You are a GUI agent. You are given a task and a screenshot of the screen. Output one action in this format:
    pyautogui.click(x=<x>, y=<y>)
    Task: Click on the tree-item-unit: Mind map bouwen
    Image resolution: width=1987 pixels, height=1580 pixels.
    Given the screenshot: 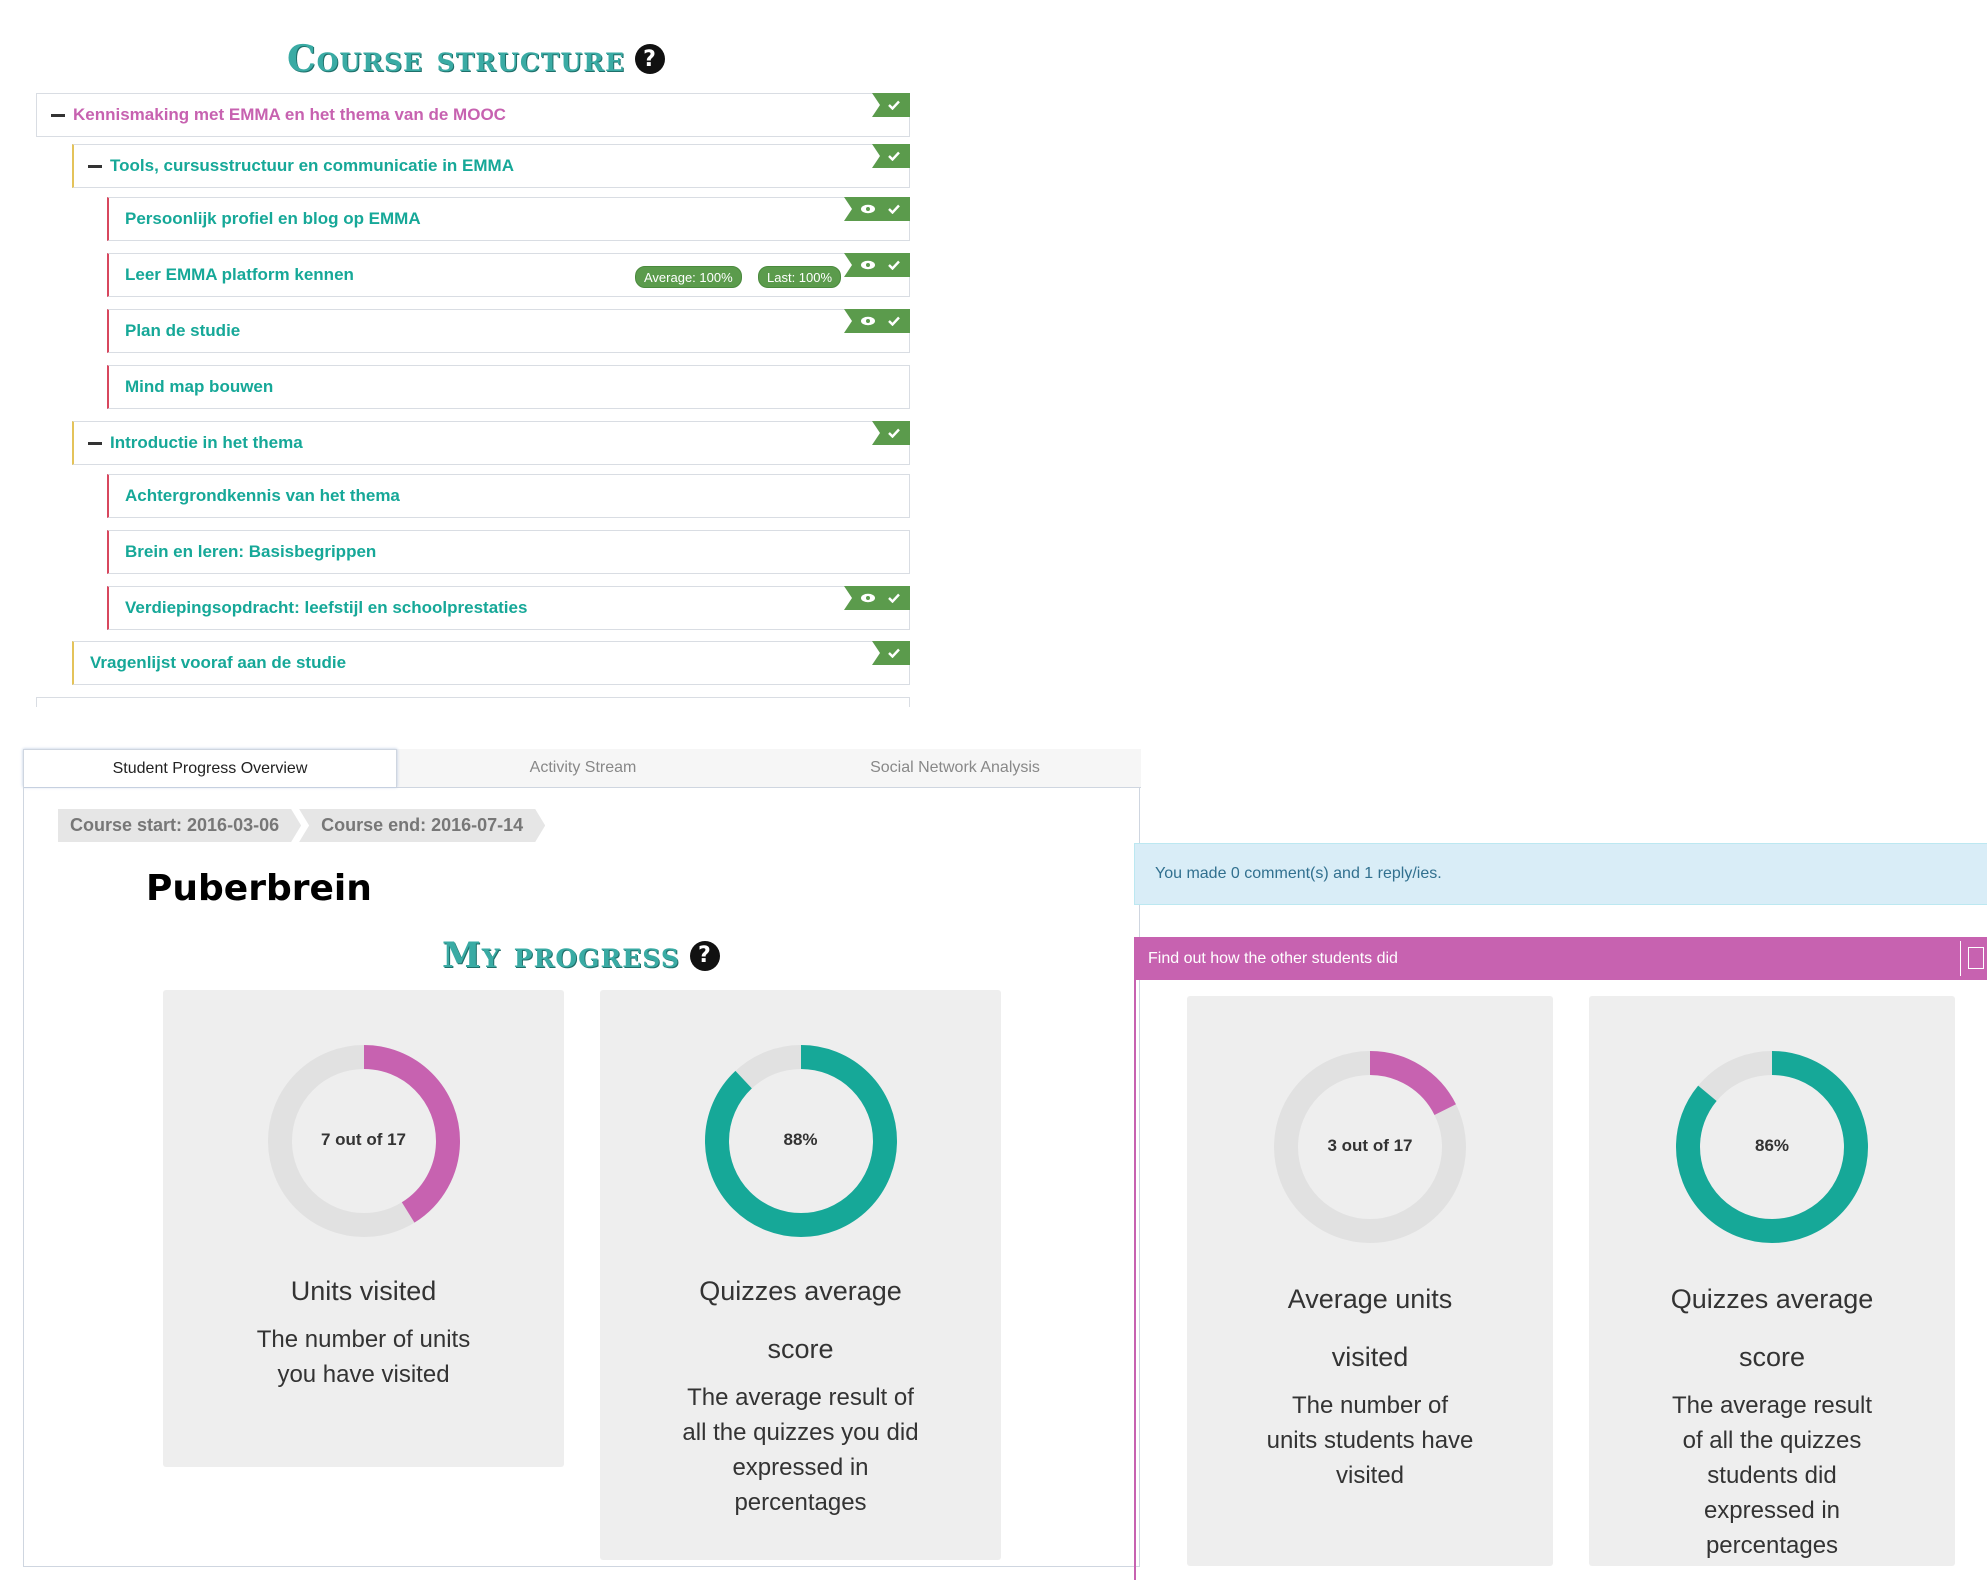 What is the action you would take?
    pyautogui.click(x=508, y=387)
    